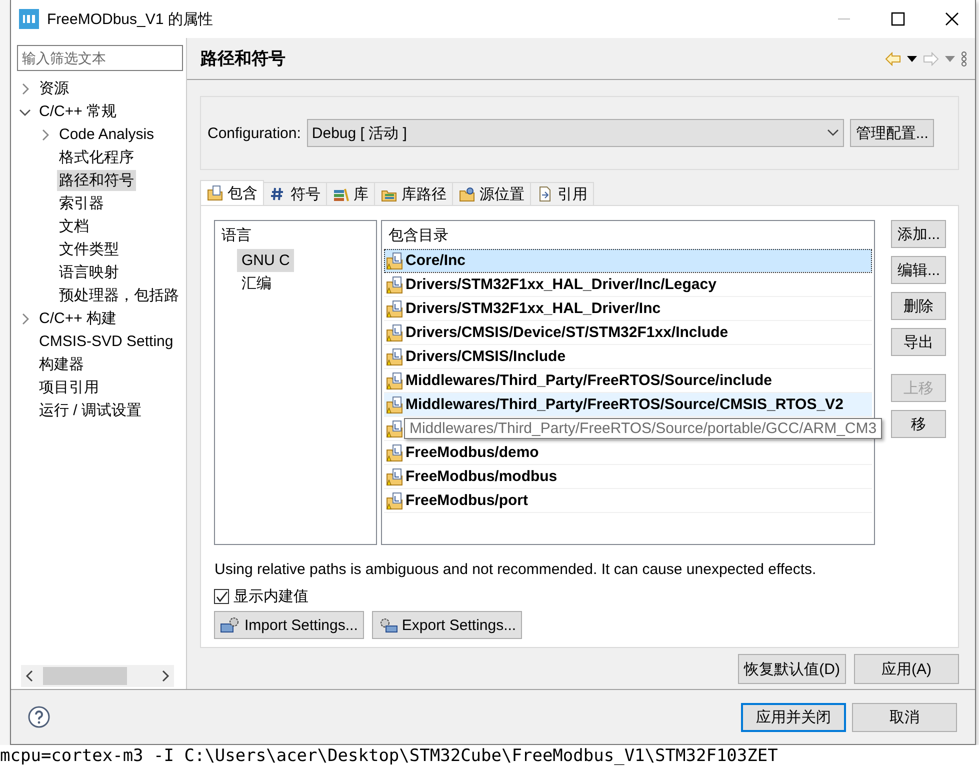 The width and height of the screenshot is (979, 767). Describe the element at coordinates (39, 717) in the screenshot. I see `help-icon` at that location.